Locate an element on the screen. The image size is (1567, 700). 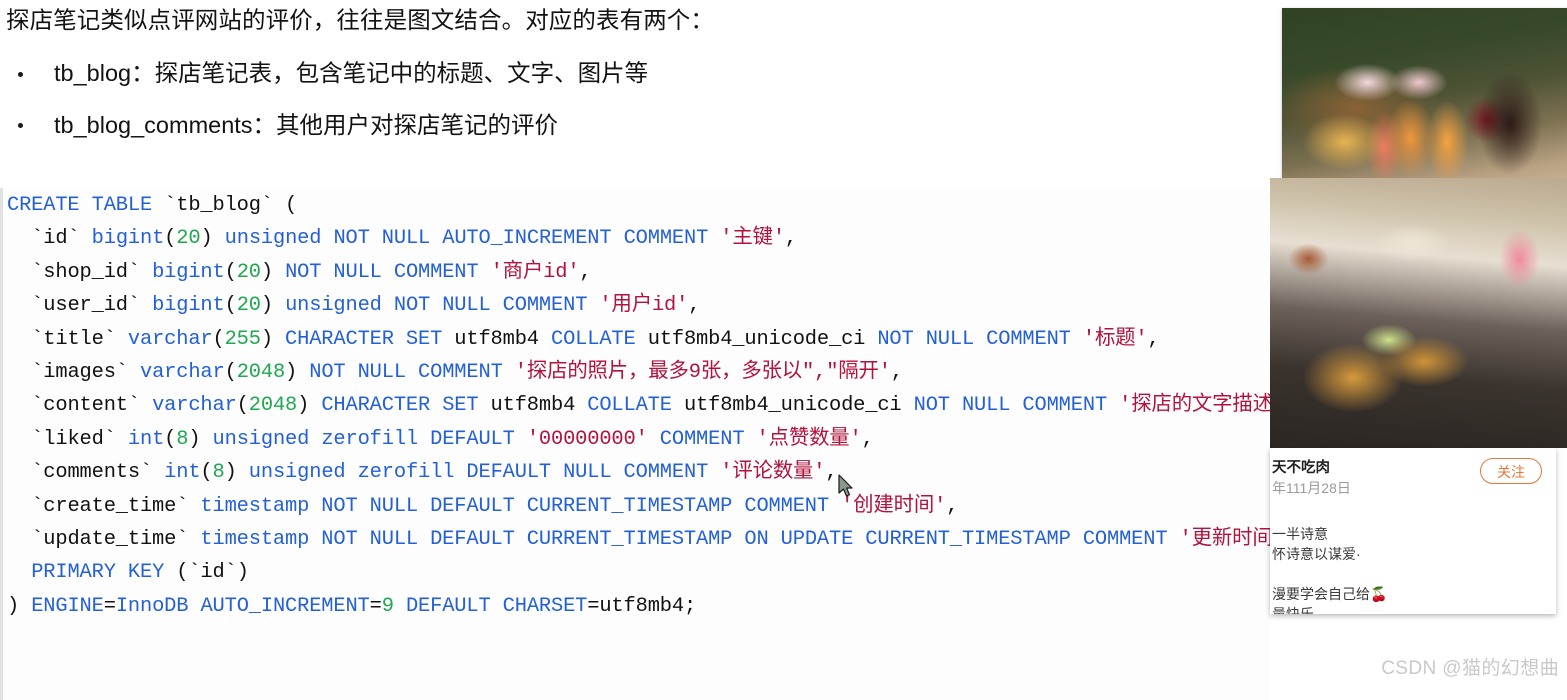
card-body-line is located at coordinates (1329, 574).